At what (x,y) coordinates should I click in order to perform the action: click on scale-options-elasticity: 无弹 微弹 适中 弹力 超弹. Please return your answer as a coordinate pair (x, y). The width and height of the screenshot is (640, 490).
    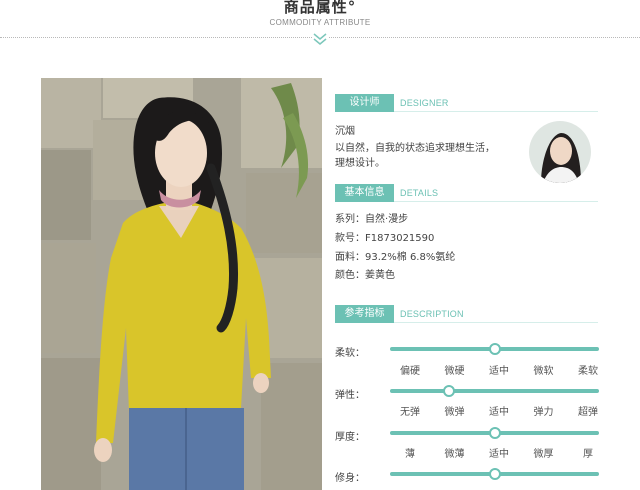
    Looking at the image, I should click on (499, 410).